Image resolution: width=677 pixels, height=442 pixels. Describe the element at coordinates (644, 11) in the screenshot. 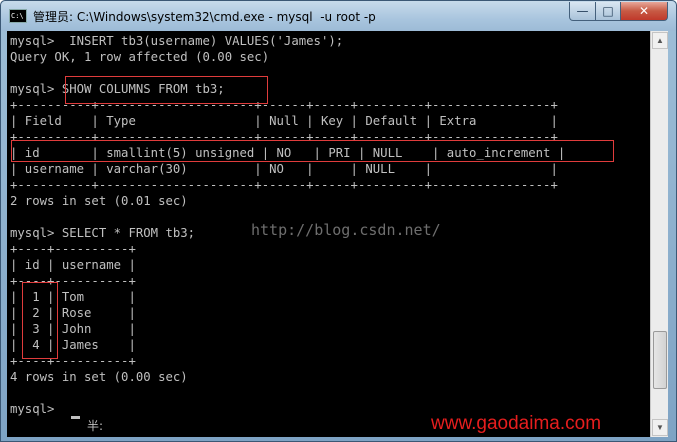

I see `close-button: ✕` at that location.